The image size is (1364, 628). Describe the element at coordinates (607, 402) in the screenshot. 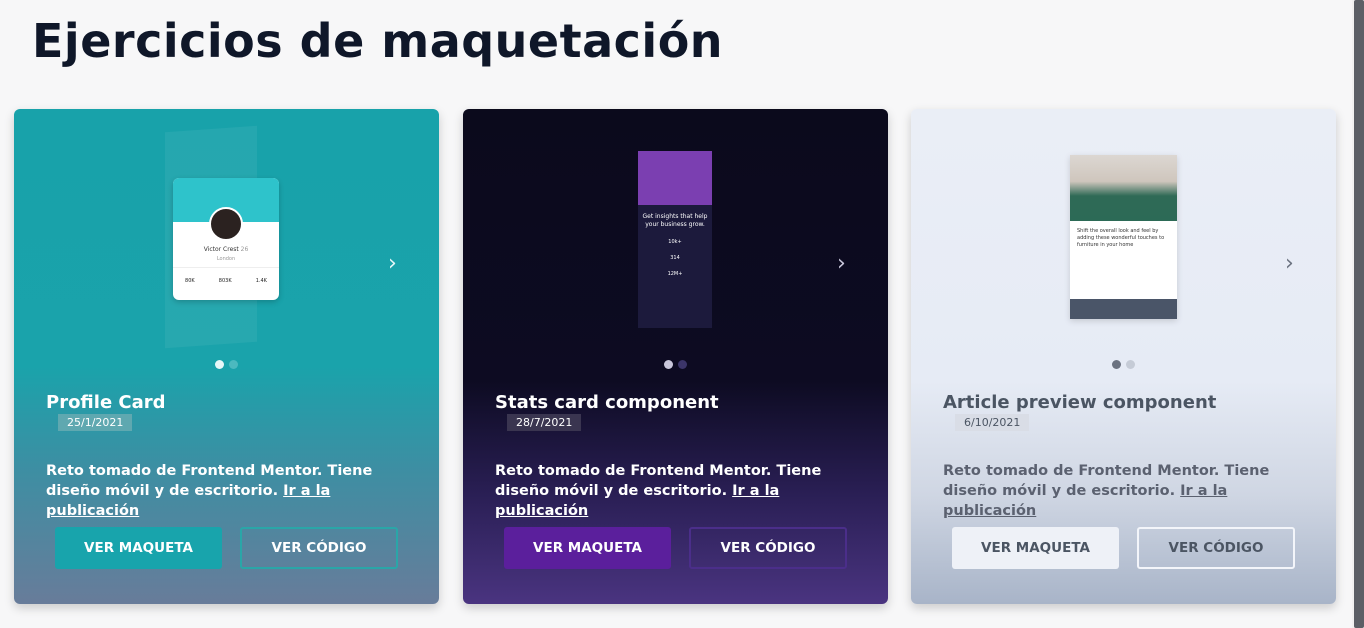

I see `card-title: Stats card component` at that location.